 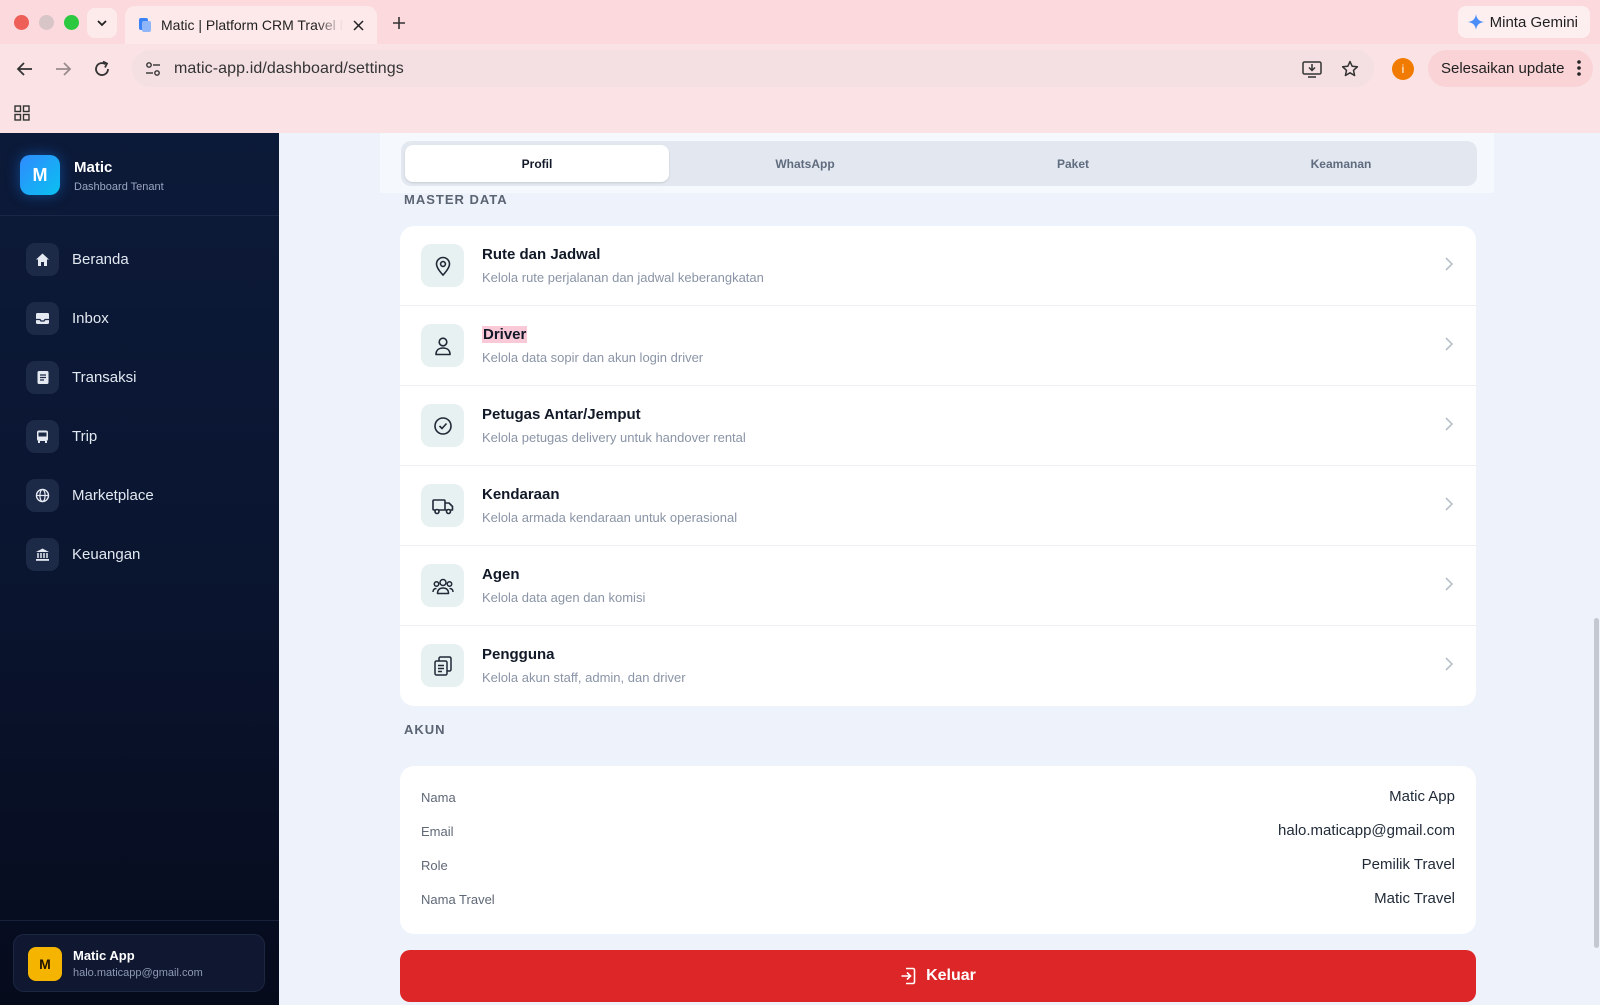 What do you see at coordinates (399, 23) in the screenshot?
I see `new-tab-button` at bounding box center [399, 23].